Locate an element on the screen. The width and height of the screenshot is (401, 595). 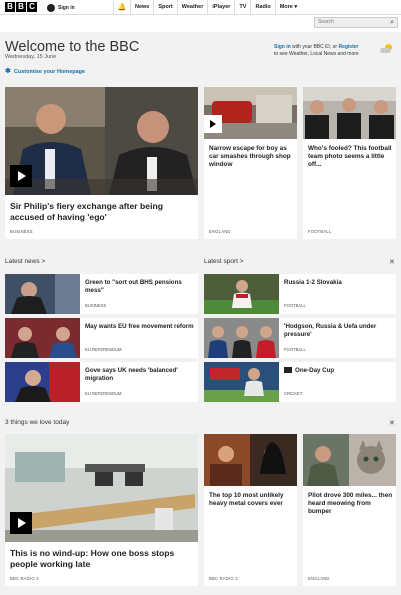
register-link: Register is located at coordinates (348, 47).